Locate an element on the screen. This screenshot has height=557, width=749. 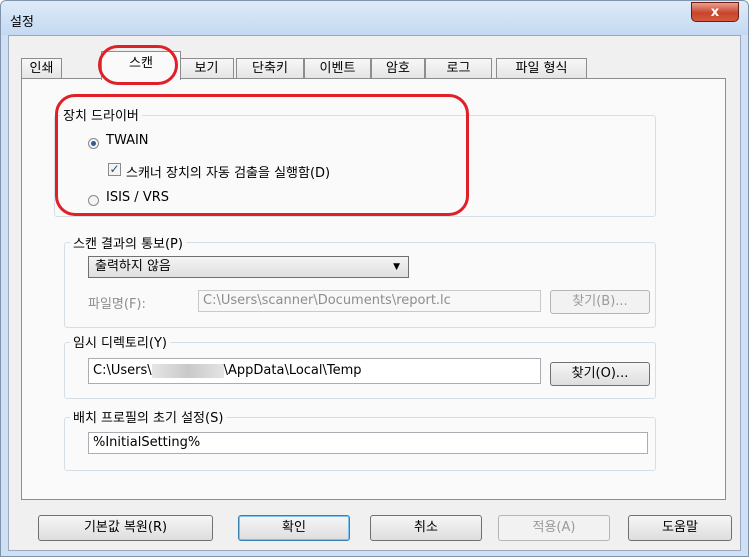
ok-button: 확인 is located at coordinates (294, 528).